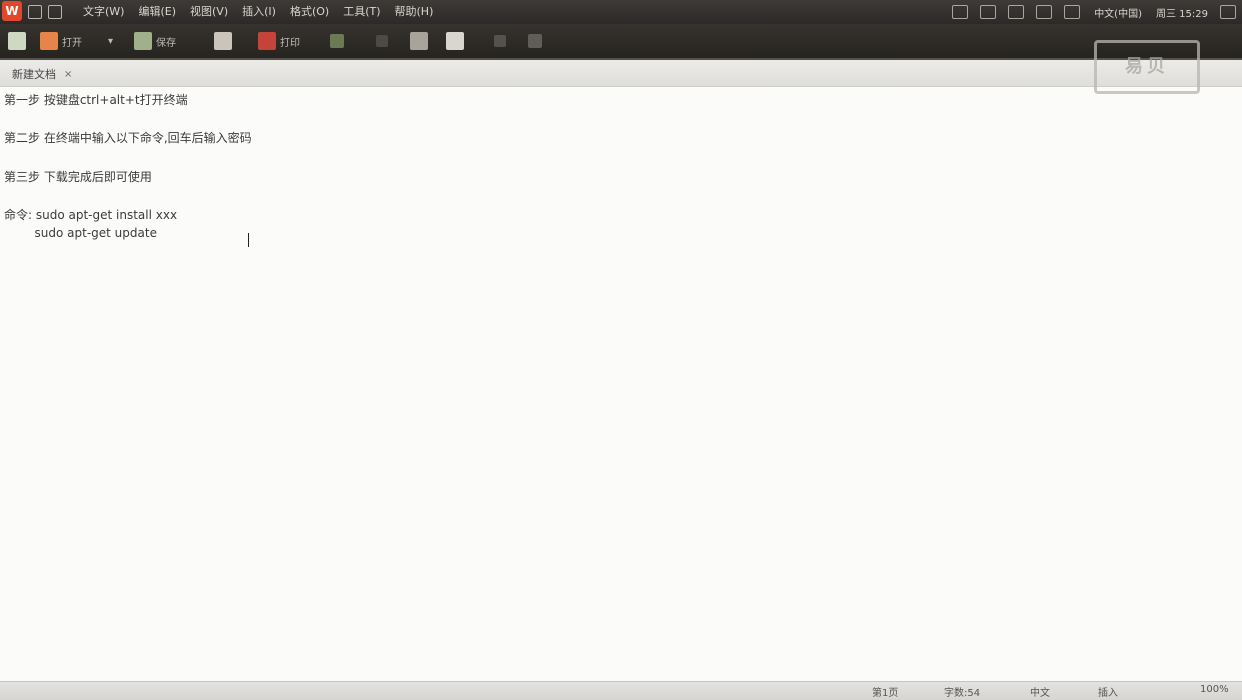 Image resolution: width=1242 pixels, height=700 pixels. Describe the element at coordinates (155, 41) in the screenshot. I see `save-button: 保存` at that location.